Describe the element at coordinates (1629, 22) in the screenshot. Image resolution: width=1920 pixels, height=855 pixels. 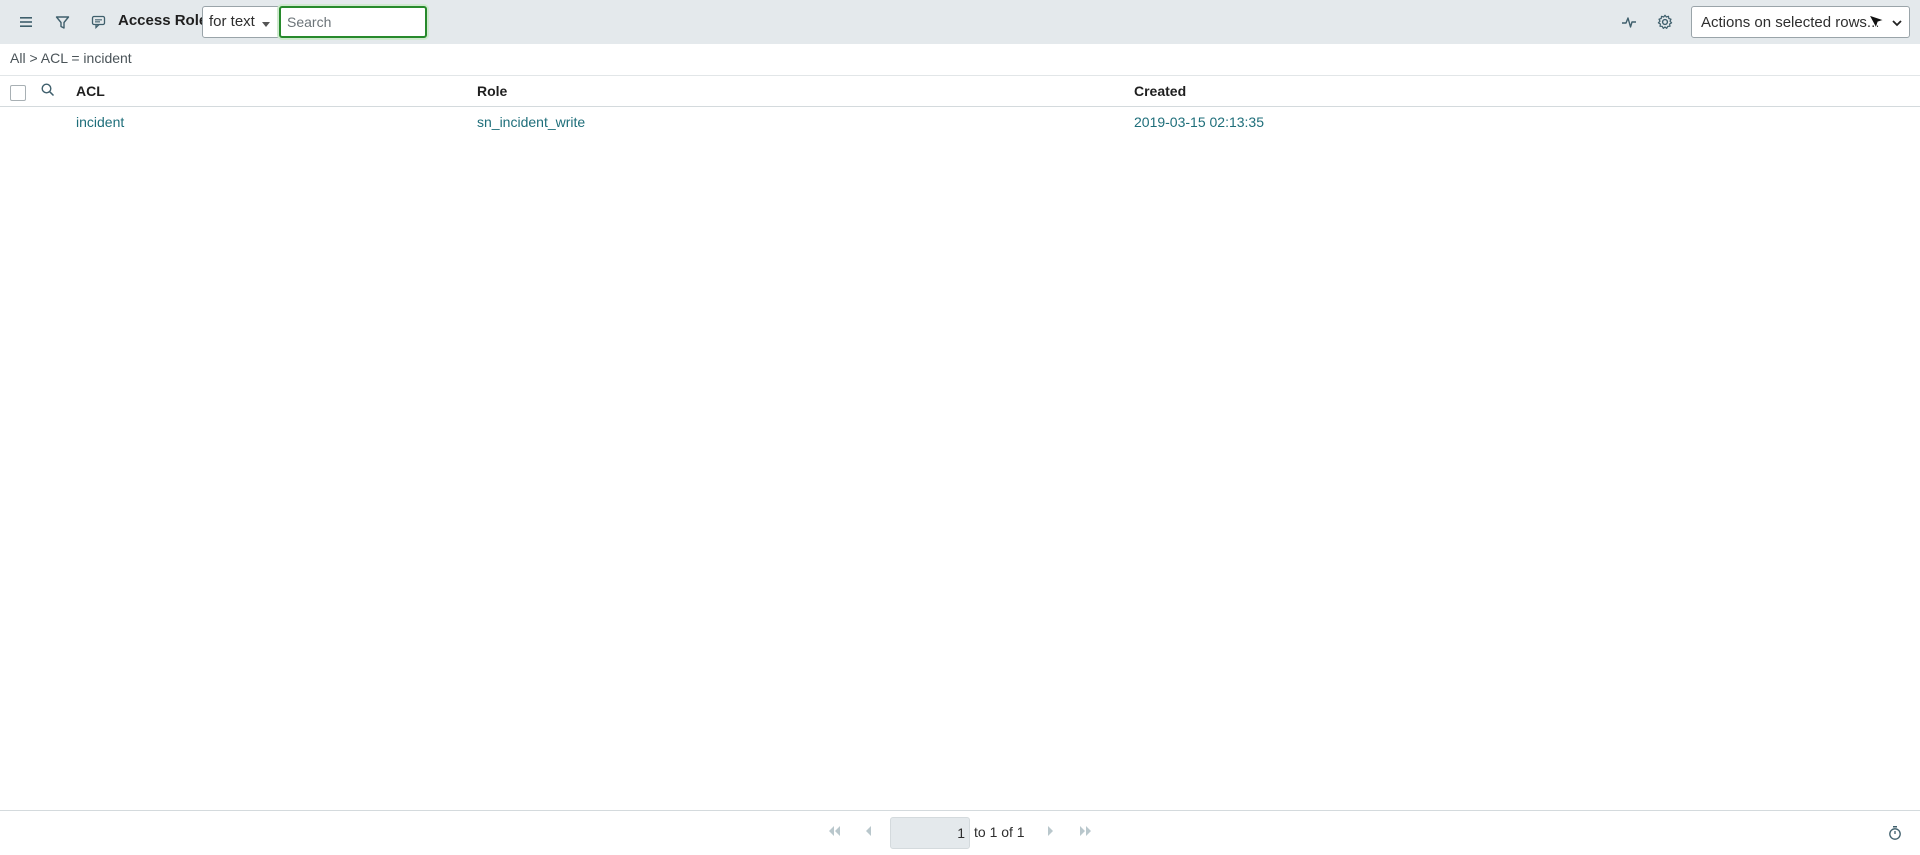
I see `activity-pulse-icon` at that location.